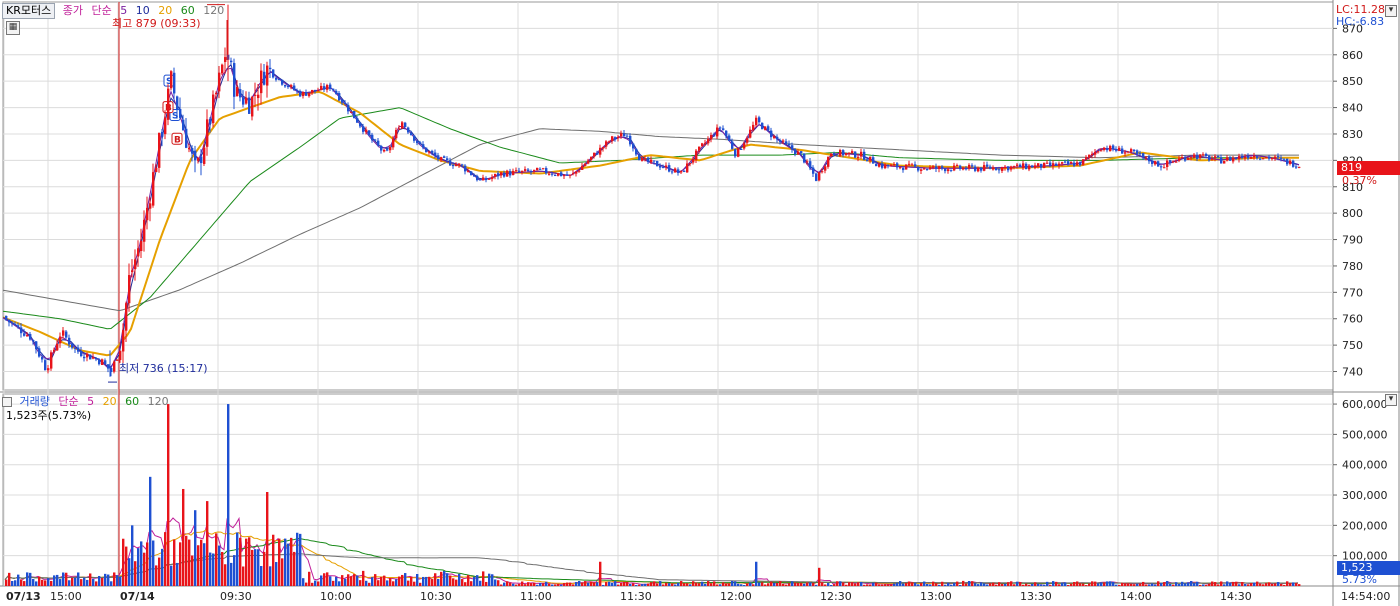  Describe the element at coordinates (68, 401) in the screenshot. I see `volume-indicator-method: 단순` at that location.